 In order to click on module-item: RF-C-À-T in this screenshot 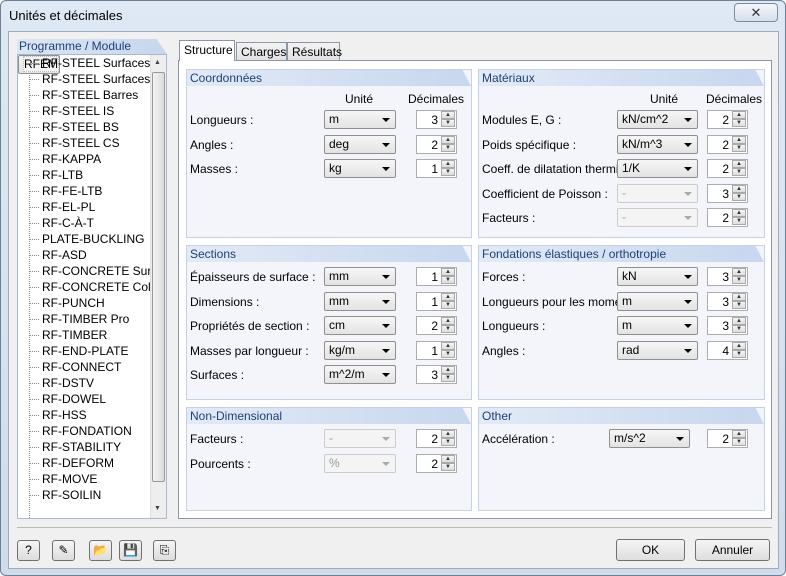, I will do `click(85, 223)`.